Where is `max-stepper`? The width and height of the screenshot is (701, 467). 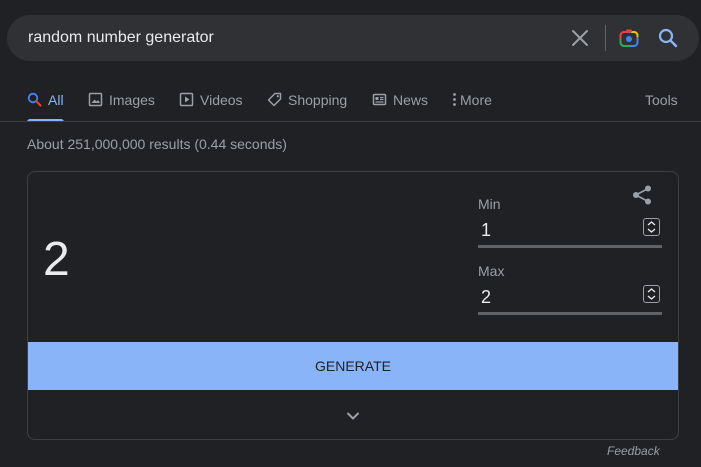 max-stepper is located at coordinates (651, 294).